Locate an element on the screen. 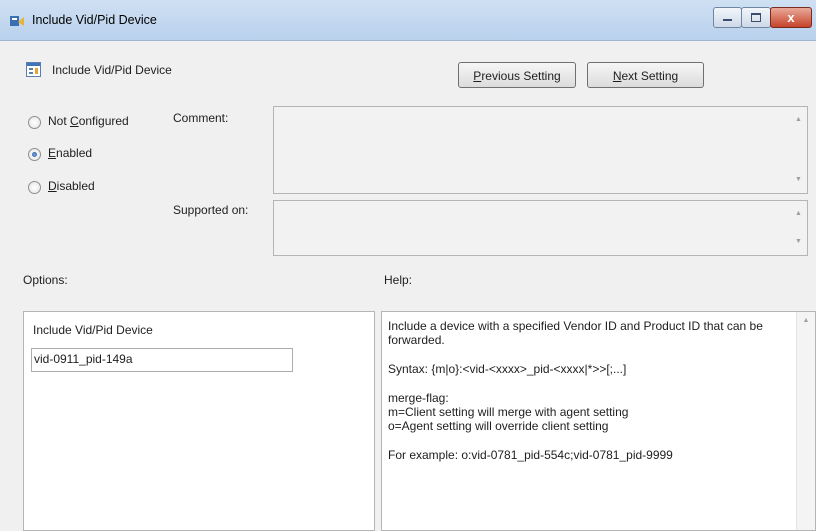  minimize-button is located at coordinates (727, 17).